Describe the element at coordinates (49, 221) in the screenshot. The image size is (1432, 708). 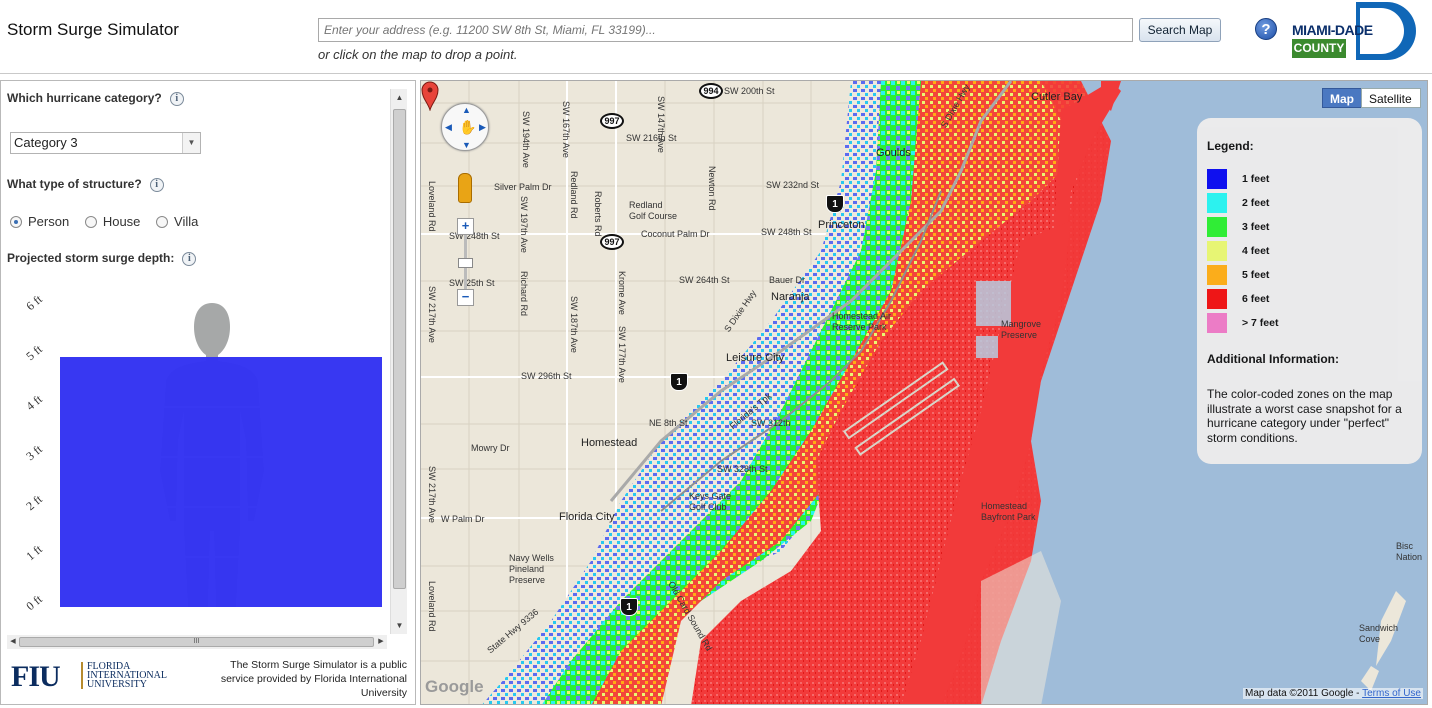
I see `radio-label-person: Person` at that location.